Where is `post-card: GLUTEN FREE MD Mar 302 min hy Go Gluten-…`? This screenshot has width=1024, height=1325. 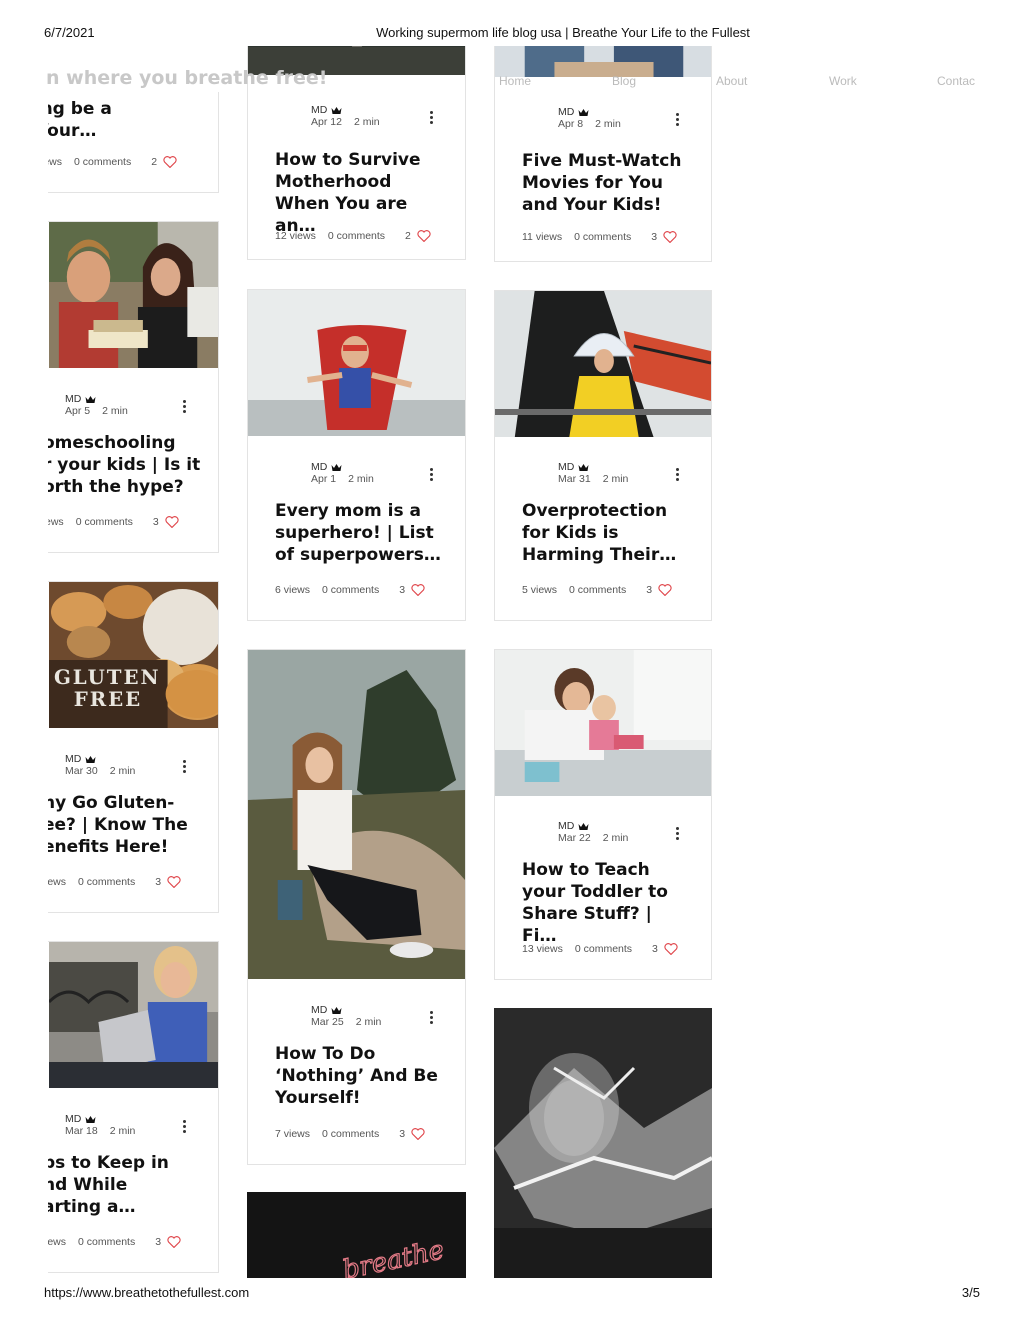 post-card: GLUTEN FREE MD Mar 302 min hy Go Gluten-… is located at coordinates (133, 747).